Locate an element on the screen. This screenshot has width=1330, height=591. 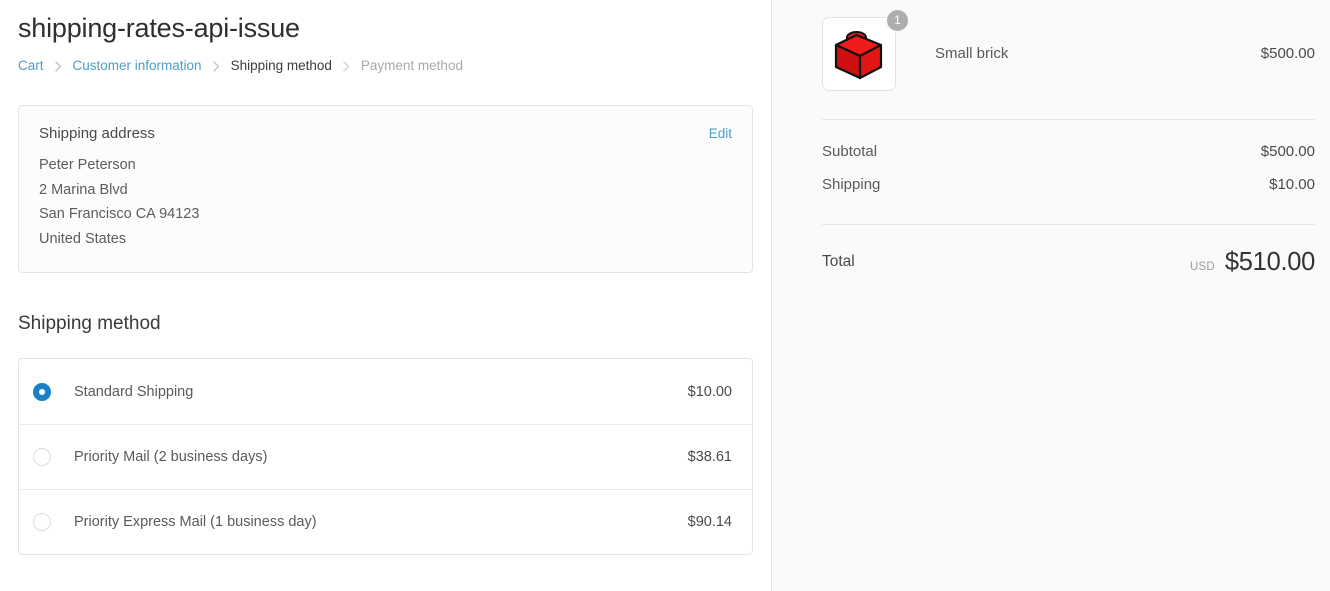
edit-shipping-address-link: Edit is located at coordinates (720, 134).